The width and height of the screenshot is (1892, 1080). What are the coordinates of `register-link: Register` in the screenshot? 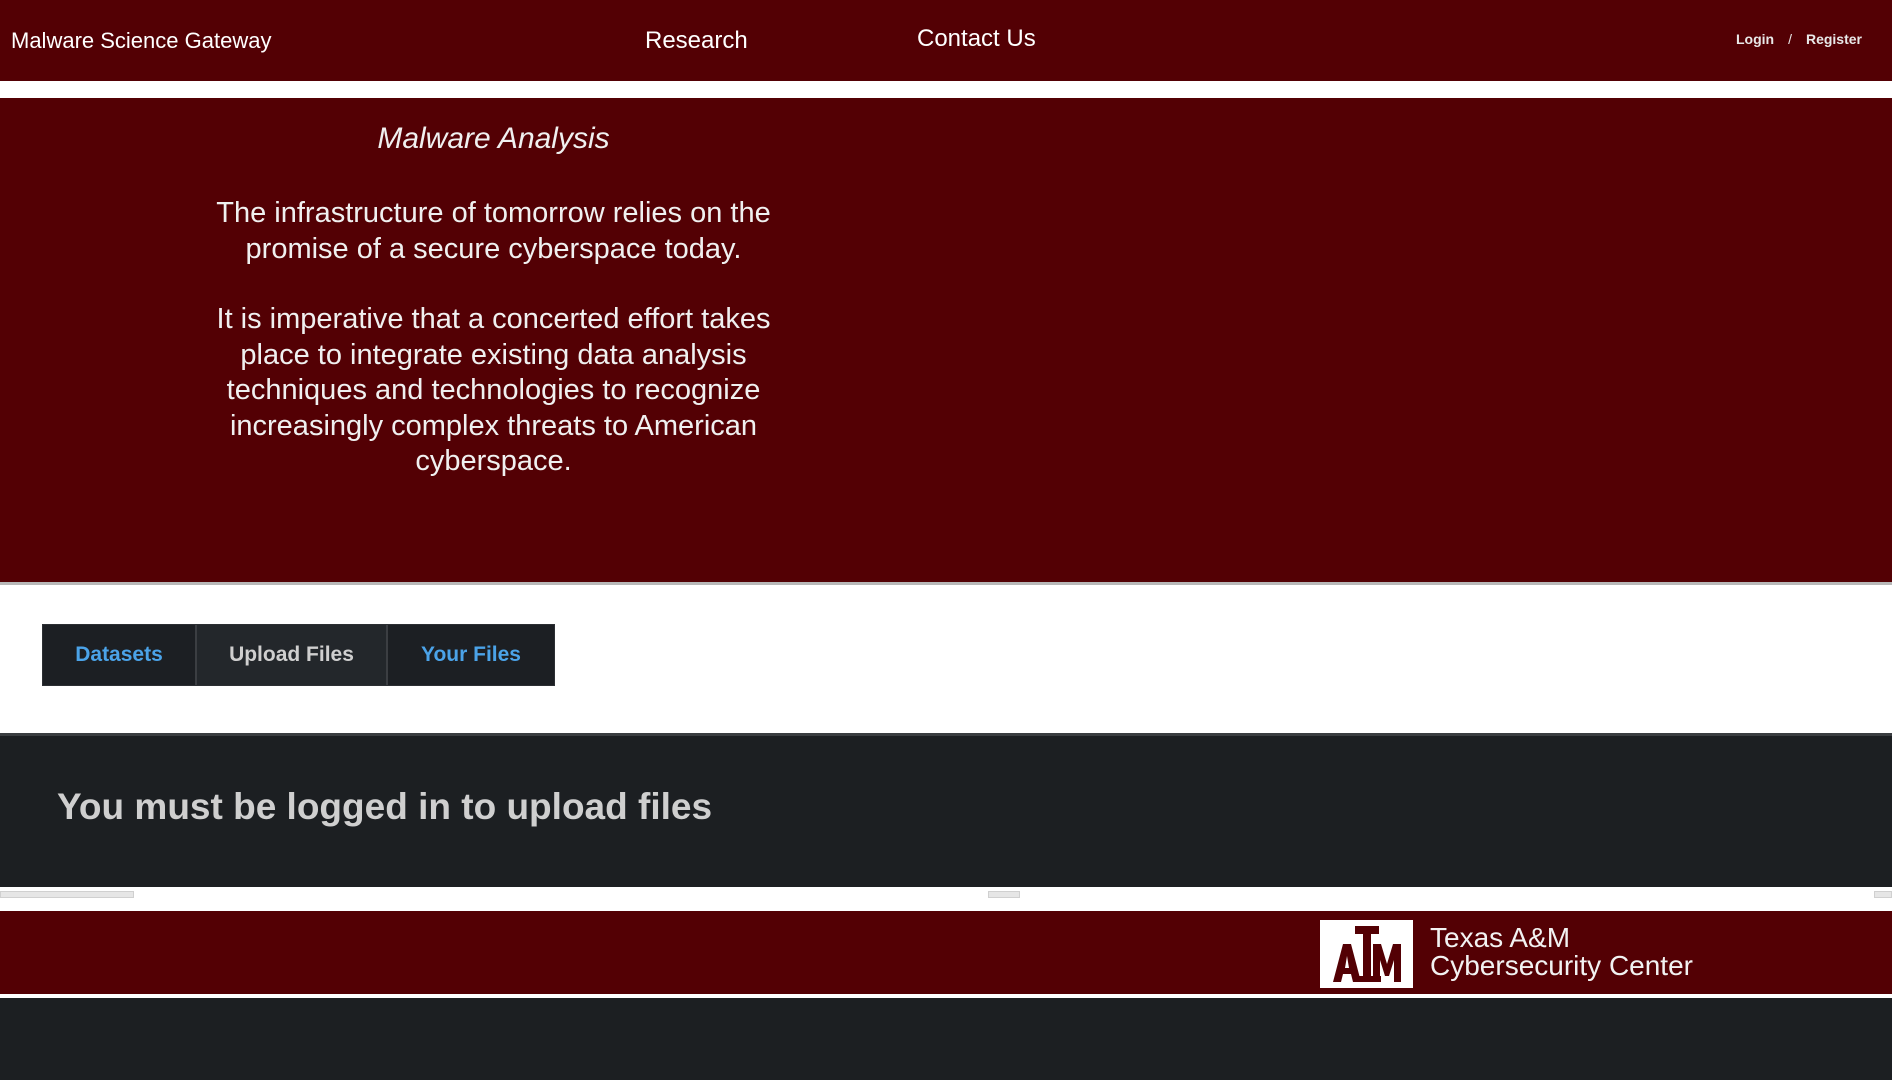 It's located at (1834, 39).